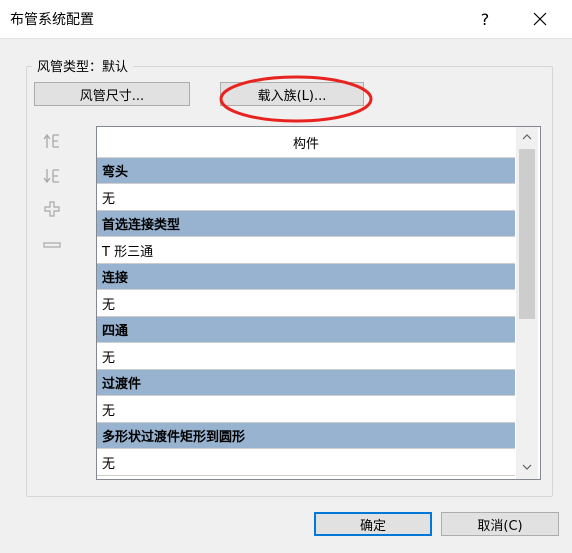 The width and height of the screenshot is (572, 553). Describe the element at coordinates (527, 234) in the screenshot. I see `scroll-thumb` at that location.